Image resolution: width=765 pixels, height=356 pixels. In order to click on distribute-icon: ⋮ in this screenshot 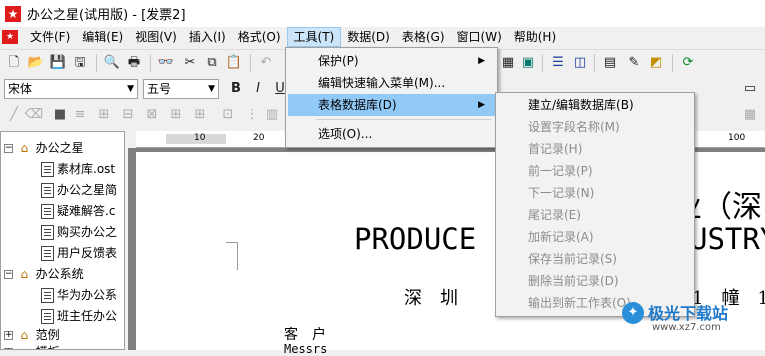, I will do `click(252, 115)`.